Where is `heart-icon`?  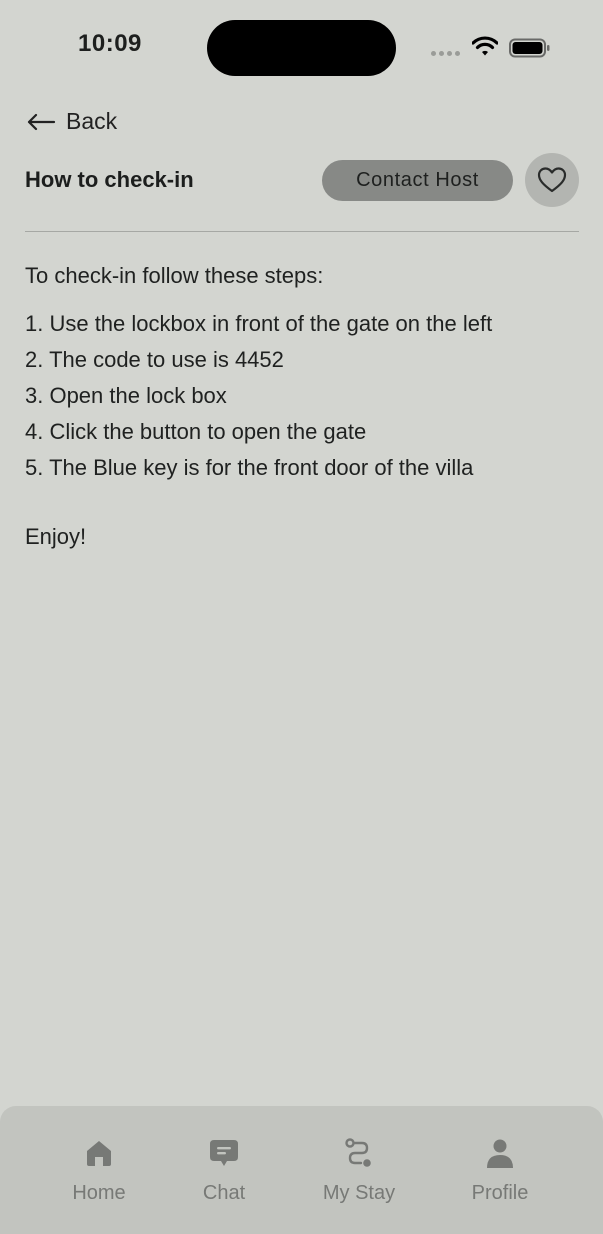
heart-icon is located at coordinates (552, 180).